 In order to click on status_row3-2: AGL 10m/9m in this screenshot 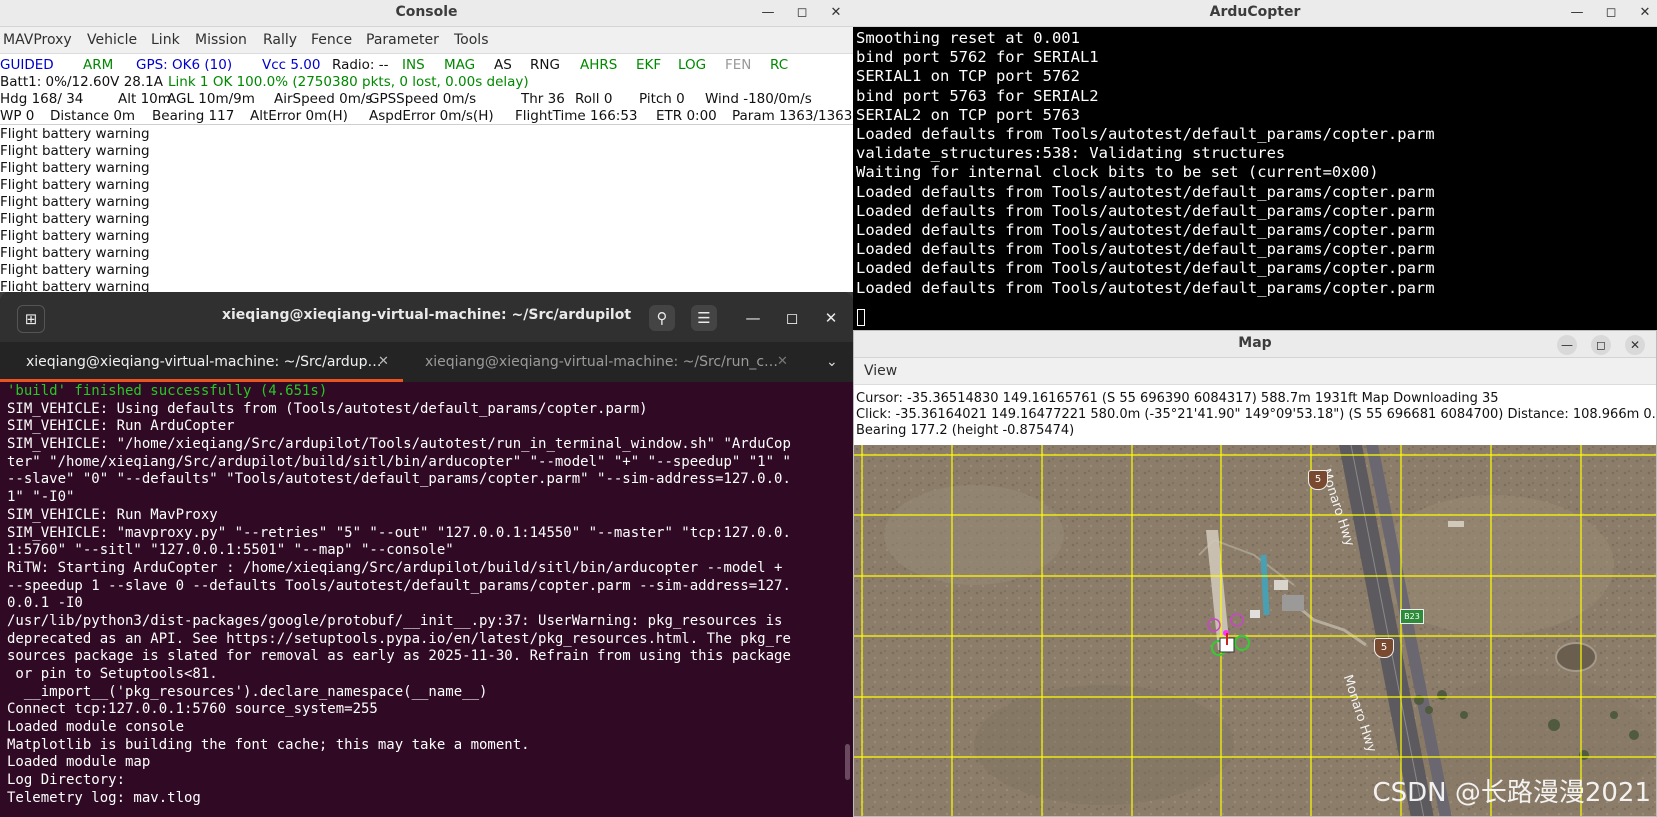, I will do `click(211, 99)`.